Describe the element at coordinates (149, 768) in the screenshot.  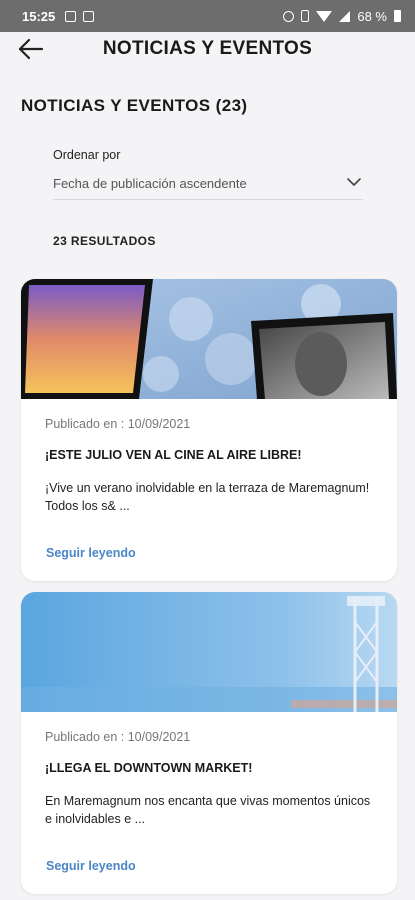
I see `news-title: ¡LLEGA EL DOWNTOWN MARKET!` at that location.